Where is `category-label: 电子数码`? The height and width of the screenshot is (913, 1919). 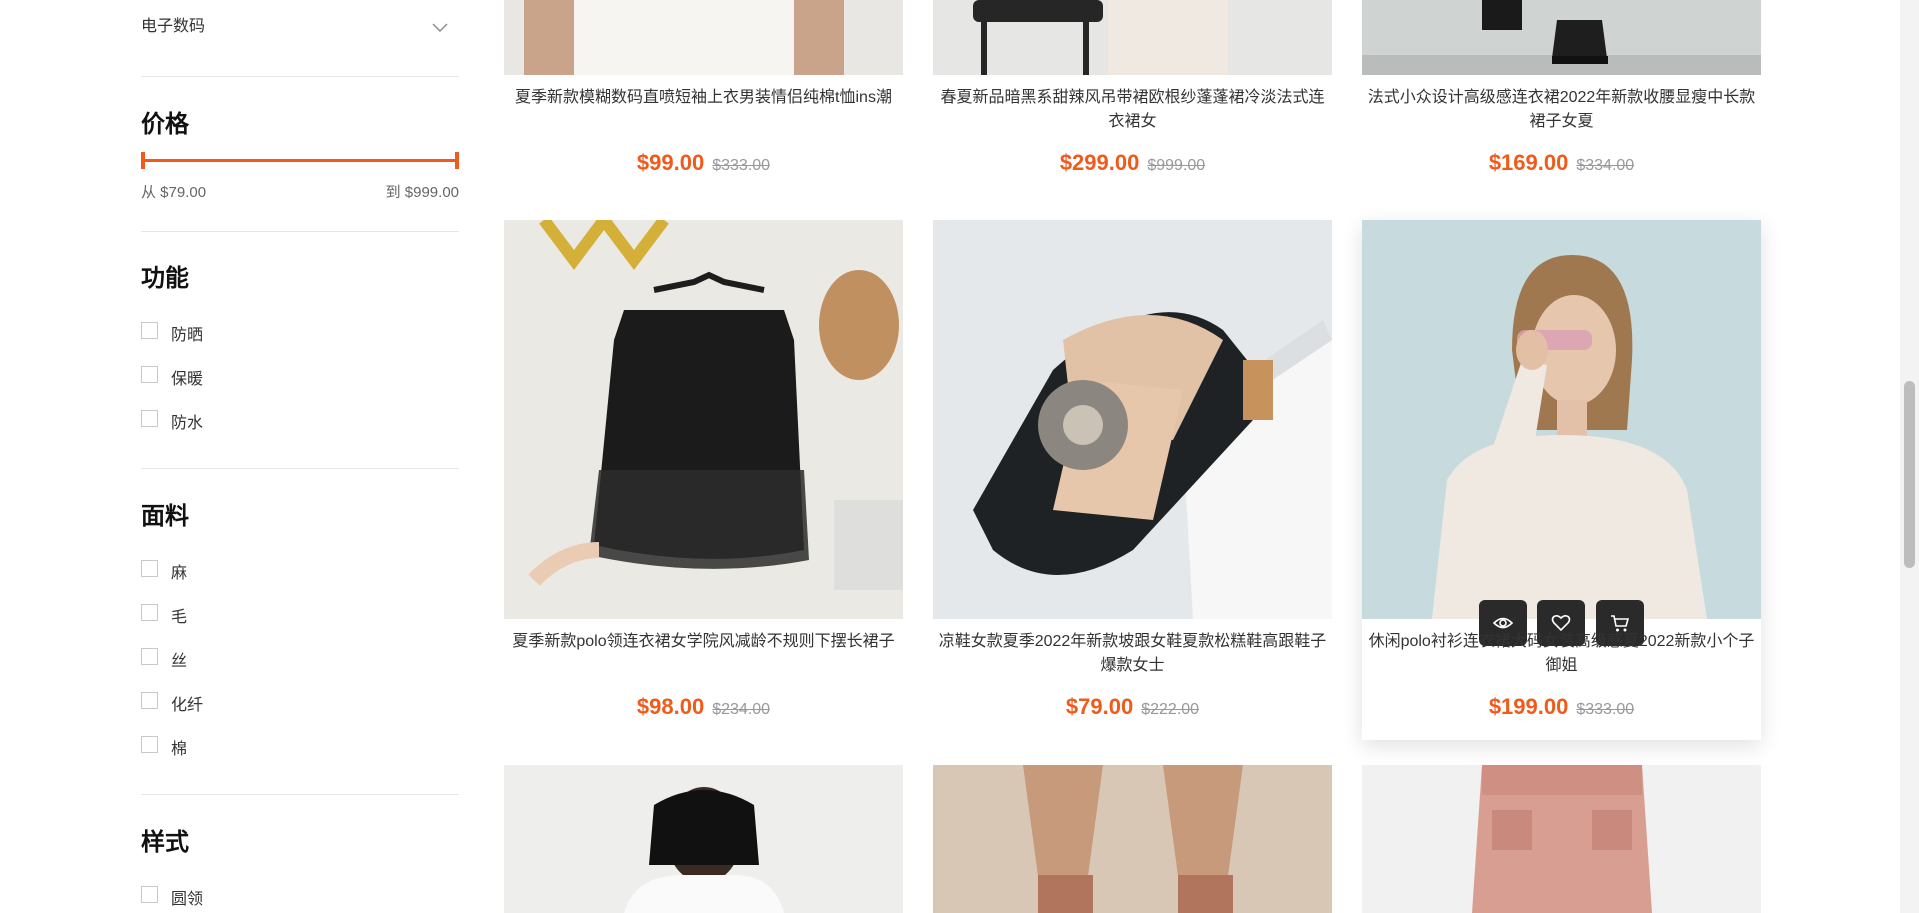 category-label: 电子数码 is located at coordinates (173, 26).